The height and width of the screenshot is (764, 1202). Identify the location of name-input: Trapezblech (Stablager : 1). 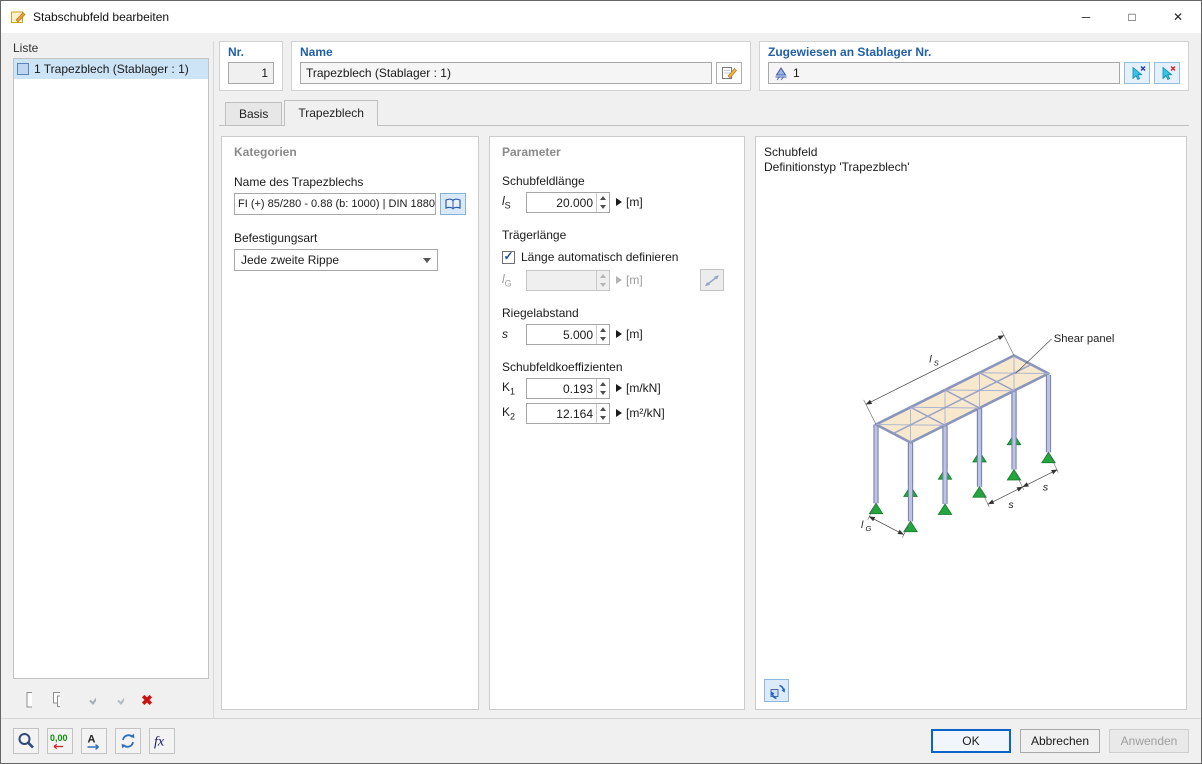
(506, 73).